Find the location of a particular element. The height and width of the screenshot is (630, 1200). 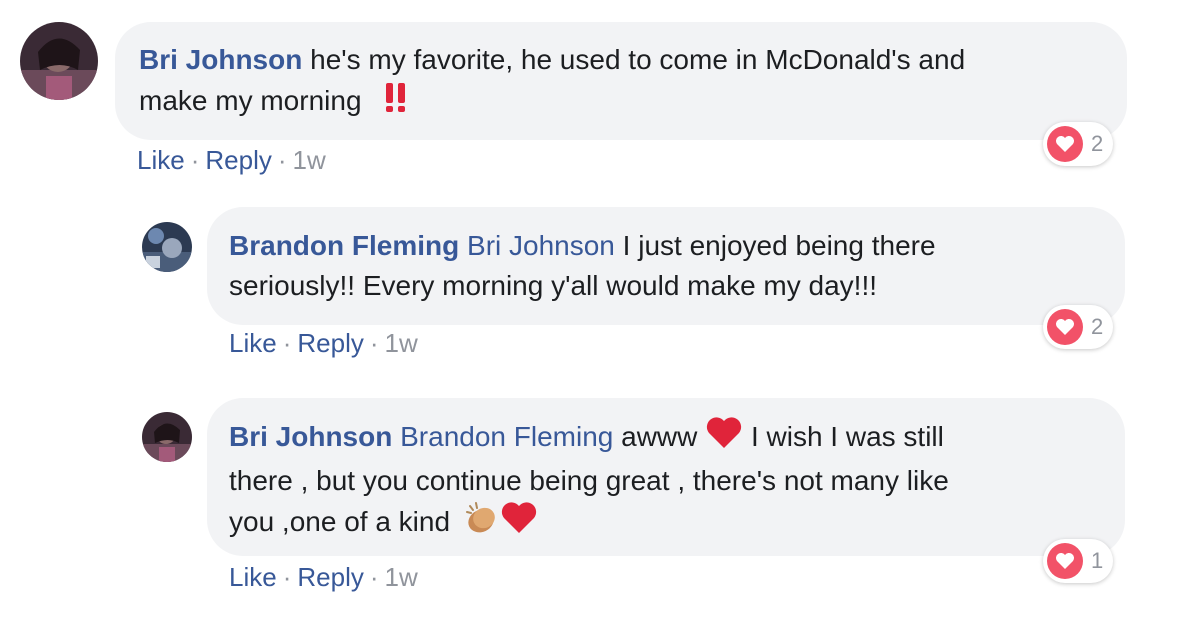

comment-text-line2: make my morning is located at coordinates (250, 100).